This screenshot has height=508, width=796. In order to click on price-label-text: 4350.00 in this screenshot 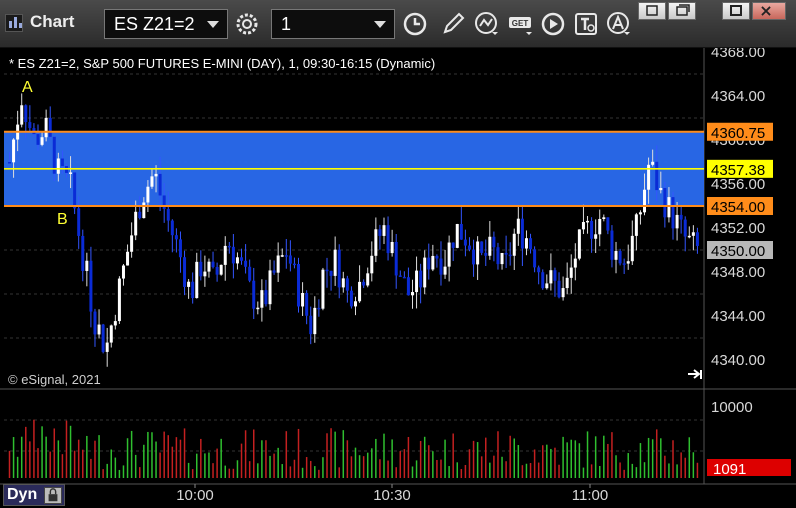, I will do `click(738, 251)`.